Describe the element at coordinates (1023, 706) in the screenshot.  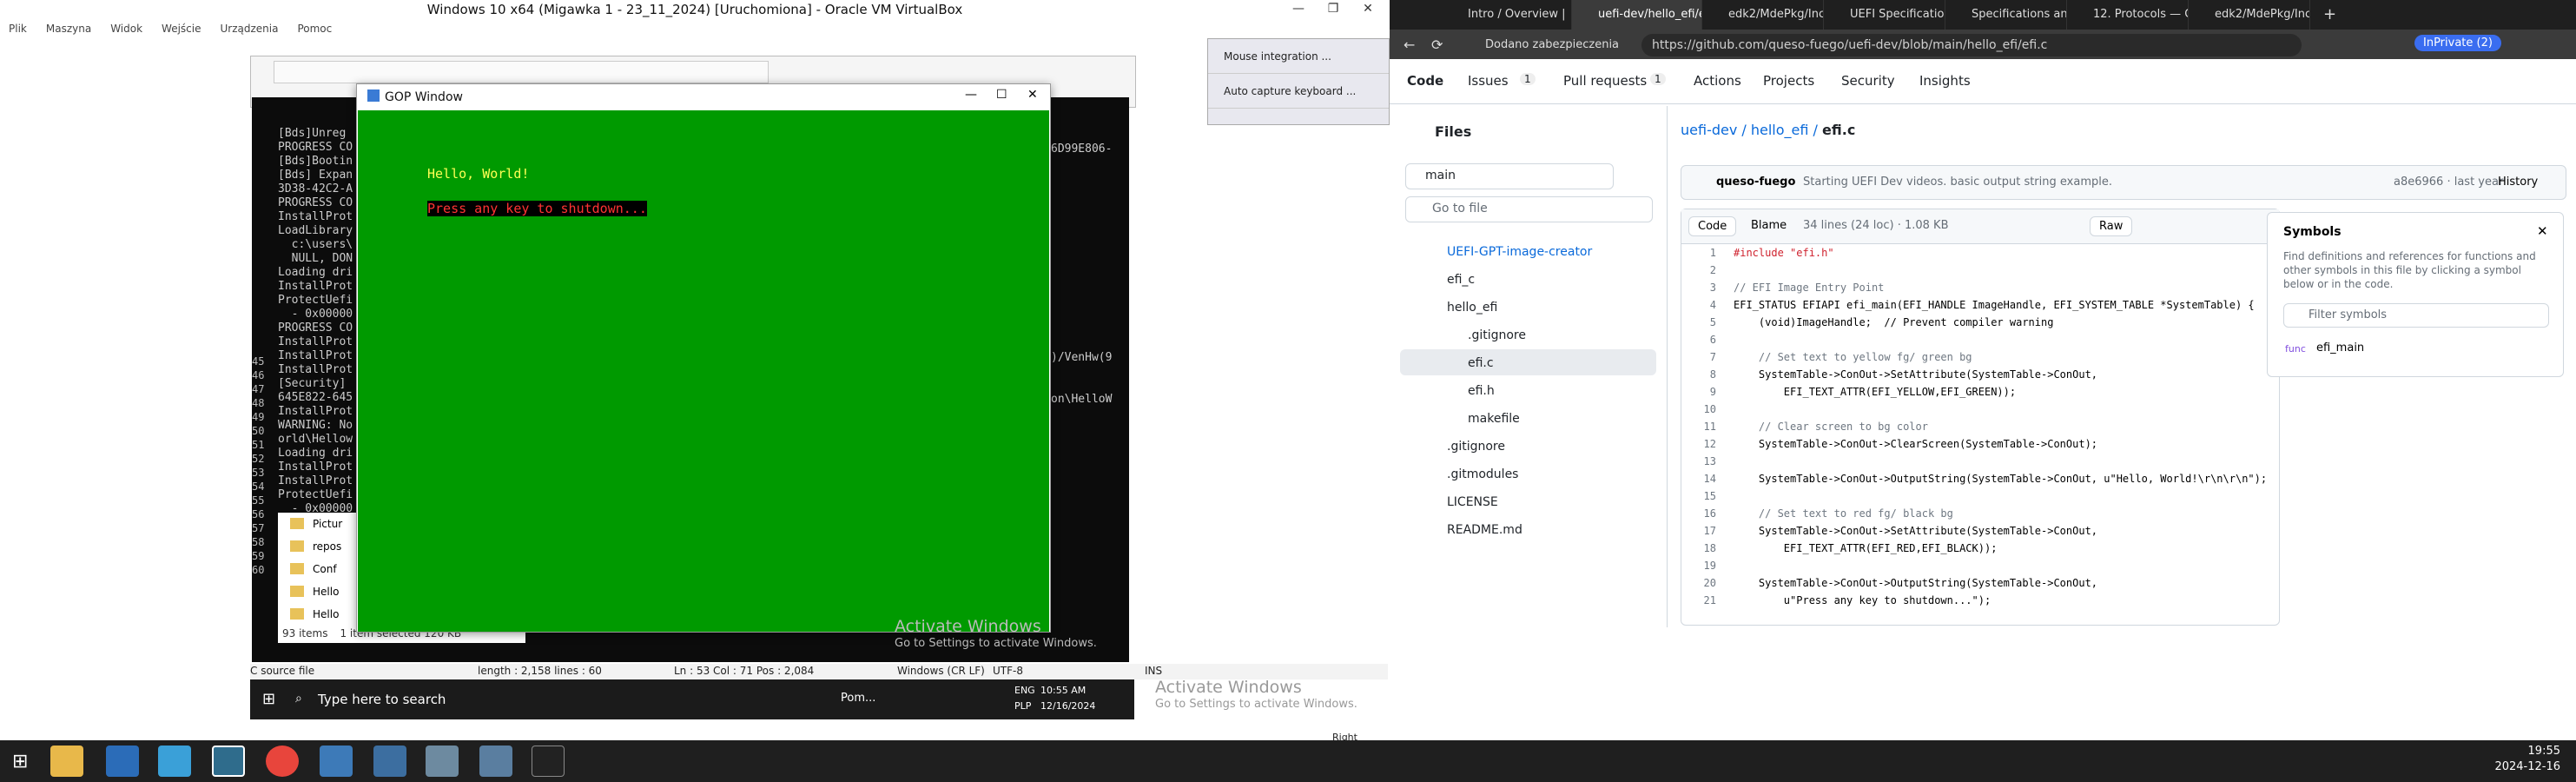
I see `lang-indicator-2: PLP` at that location.